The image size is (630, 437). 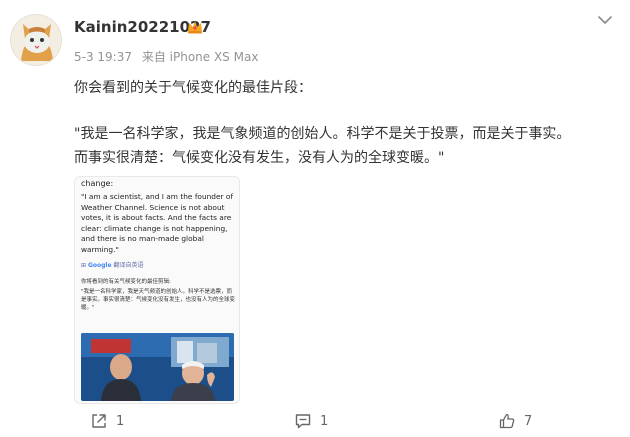 What do you see at coordinates (103, 57) in the screenshot?
I see `post-timestamp: 5-3 19:37` at bounding box center [103, 57].